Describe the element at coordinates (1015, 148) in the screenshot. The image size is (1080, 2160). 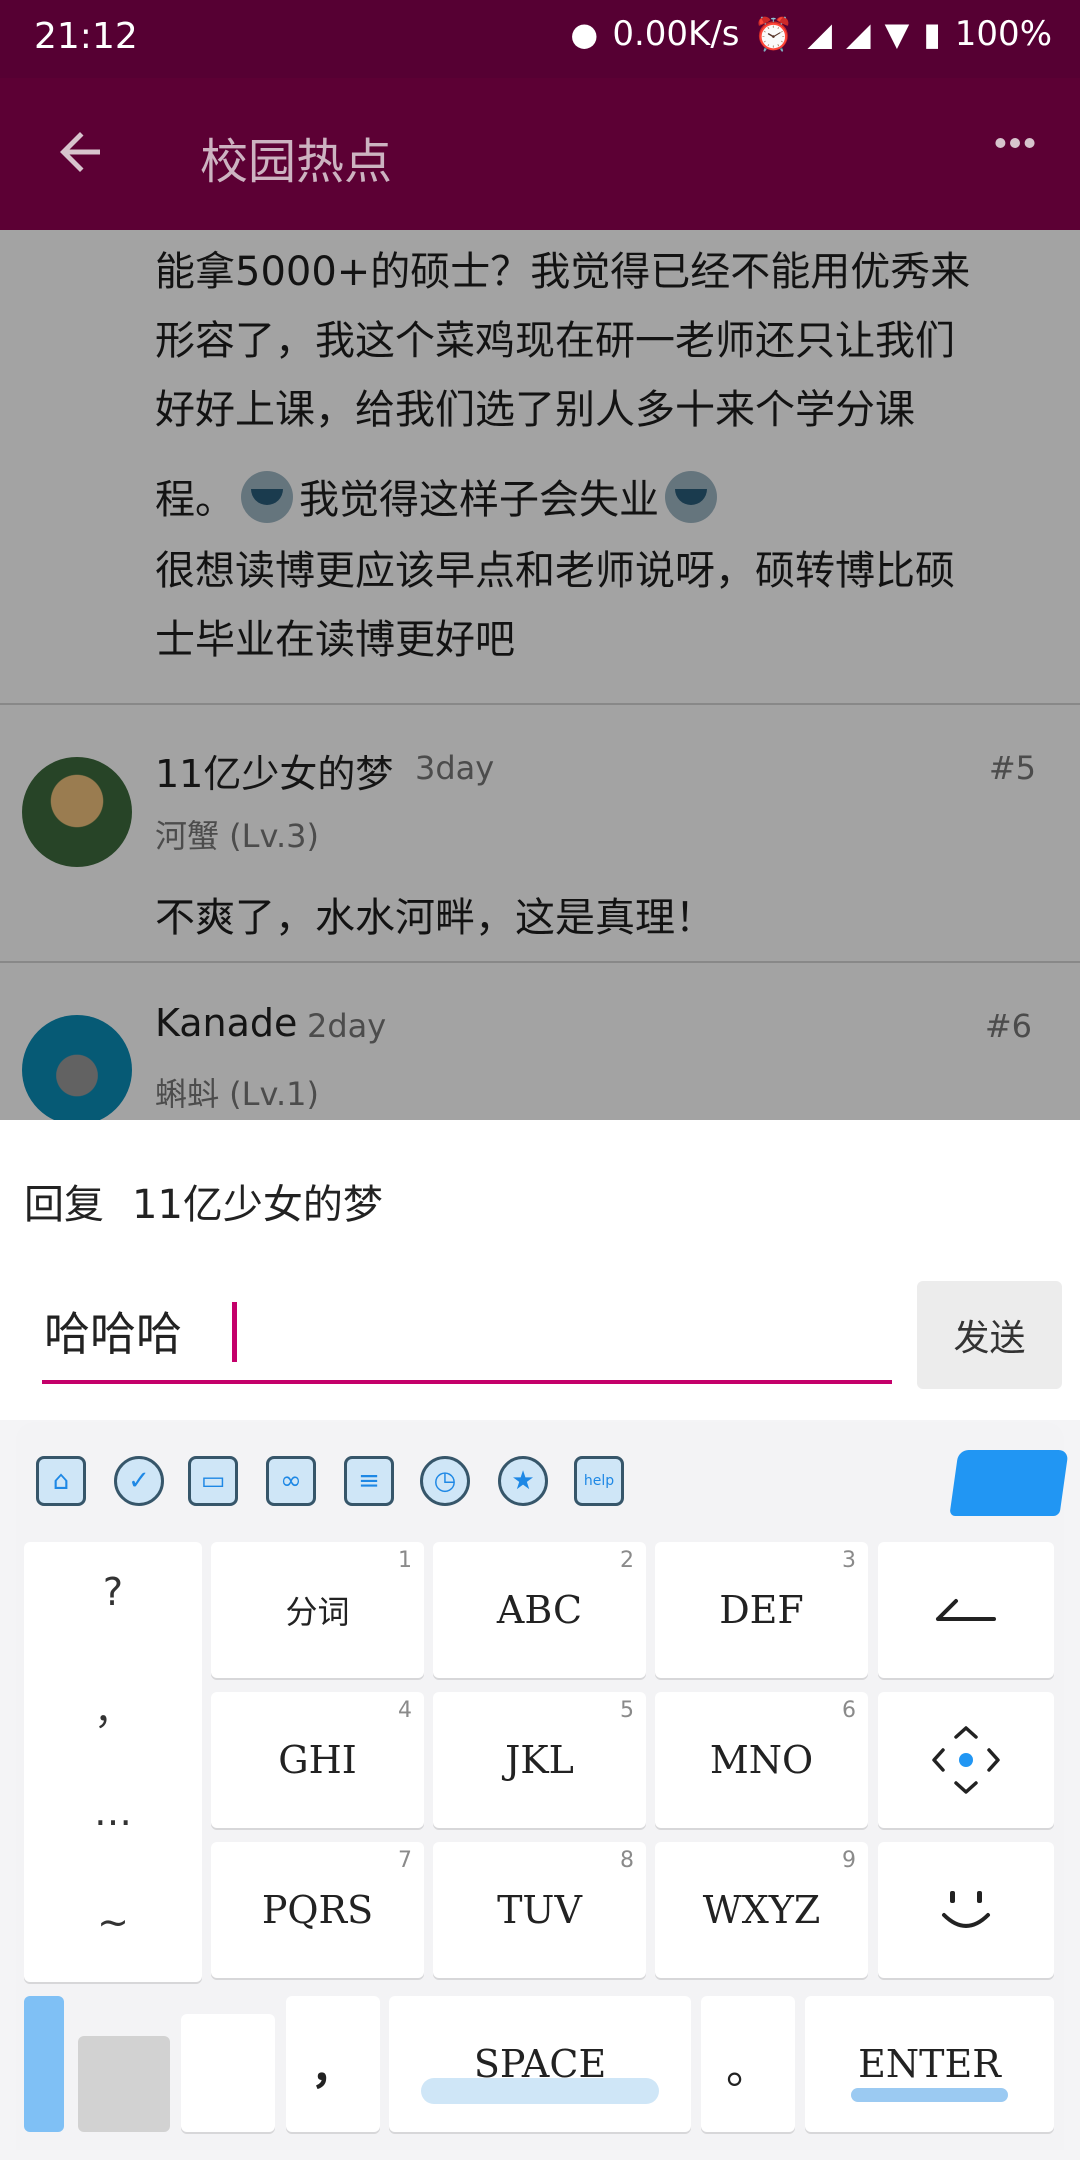
I see `more-horizontal-icon` at that location.